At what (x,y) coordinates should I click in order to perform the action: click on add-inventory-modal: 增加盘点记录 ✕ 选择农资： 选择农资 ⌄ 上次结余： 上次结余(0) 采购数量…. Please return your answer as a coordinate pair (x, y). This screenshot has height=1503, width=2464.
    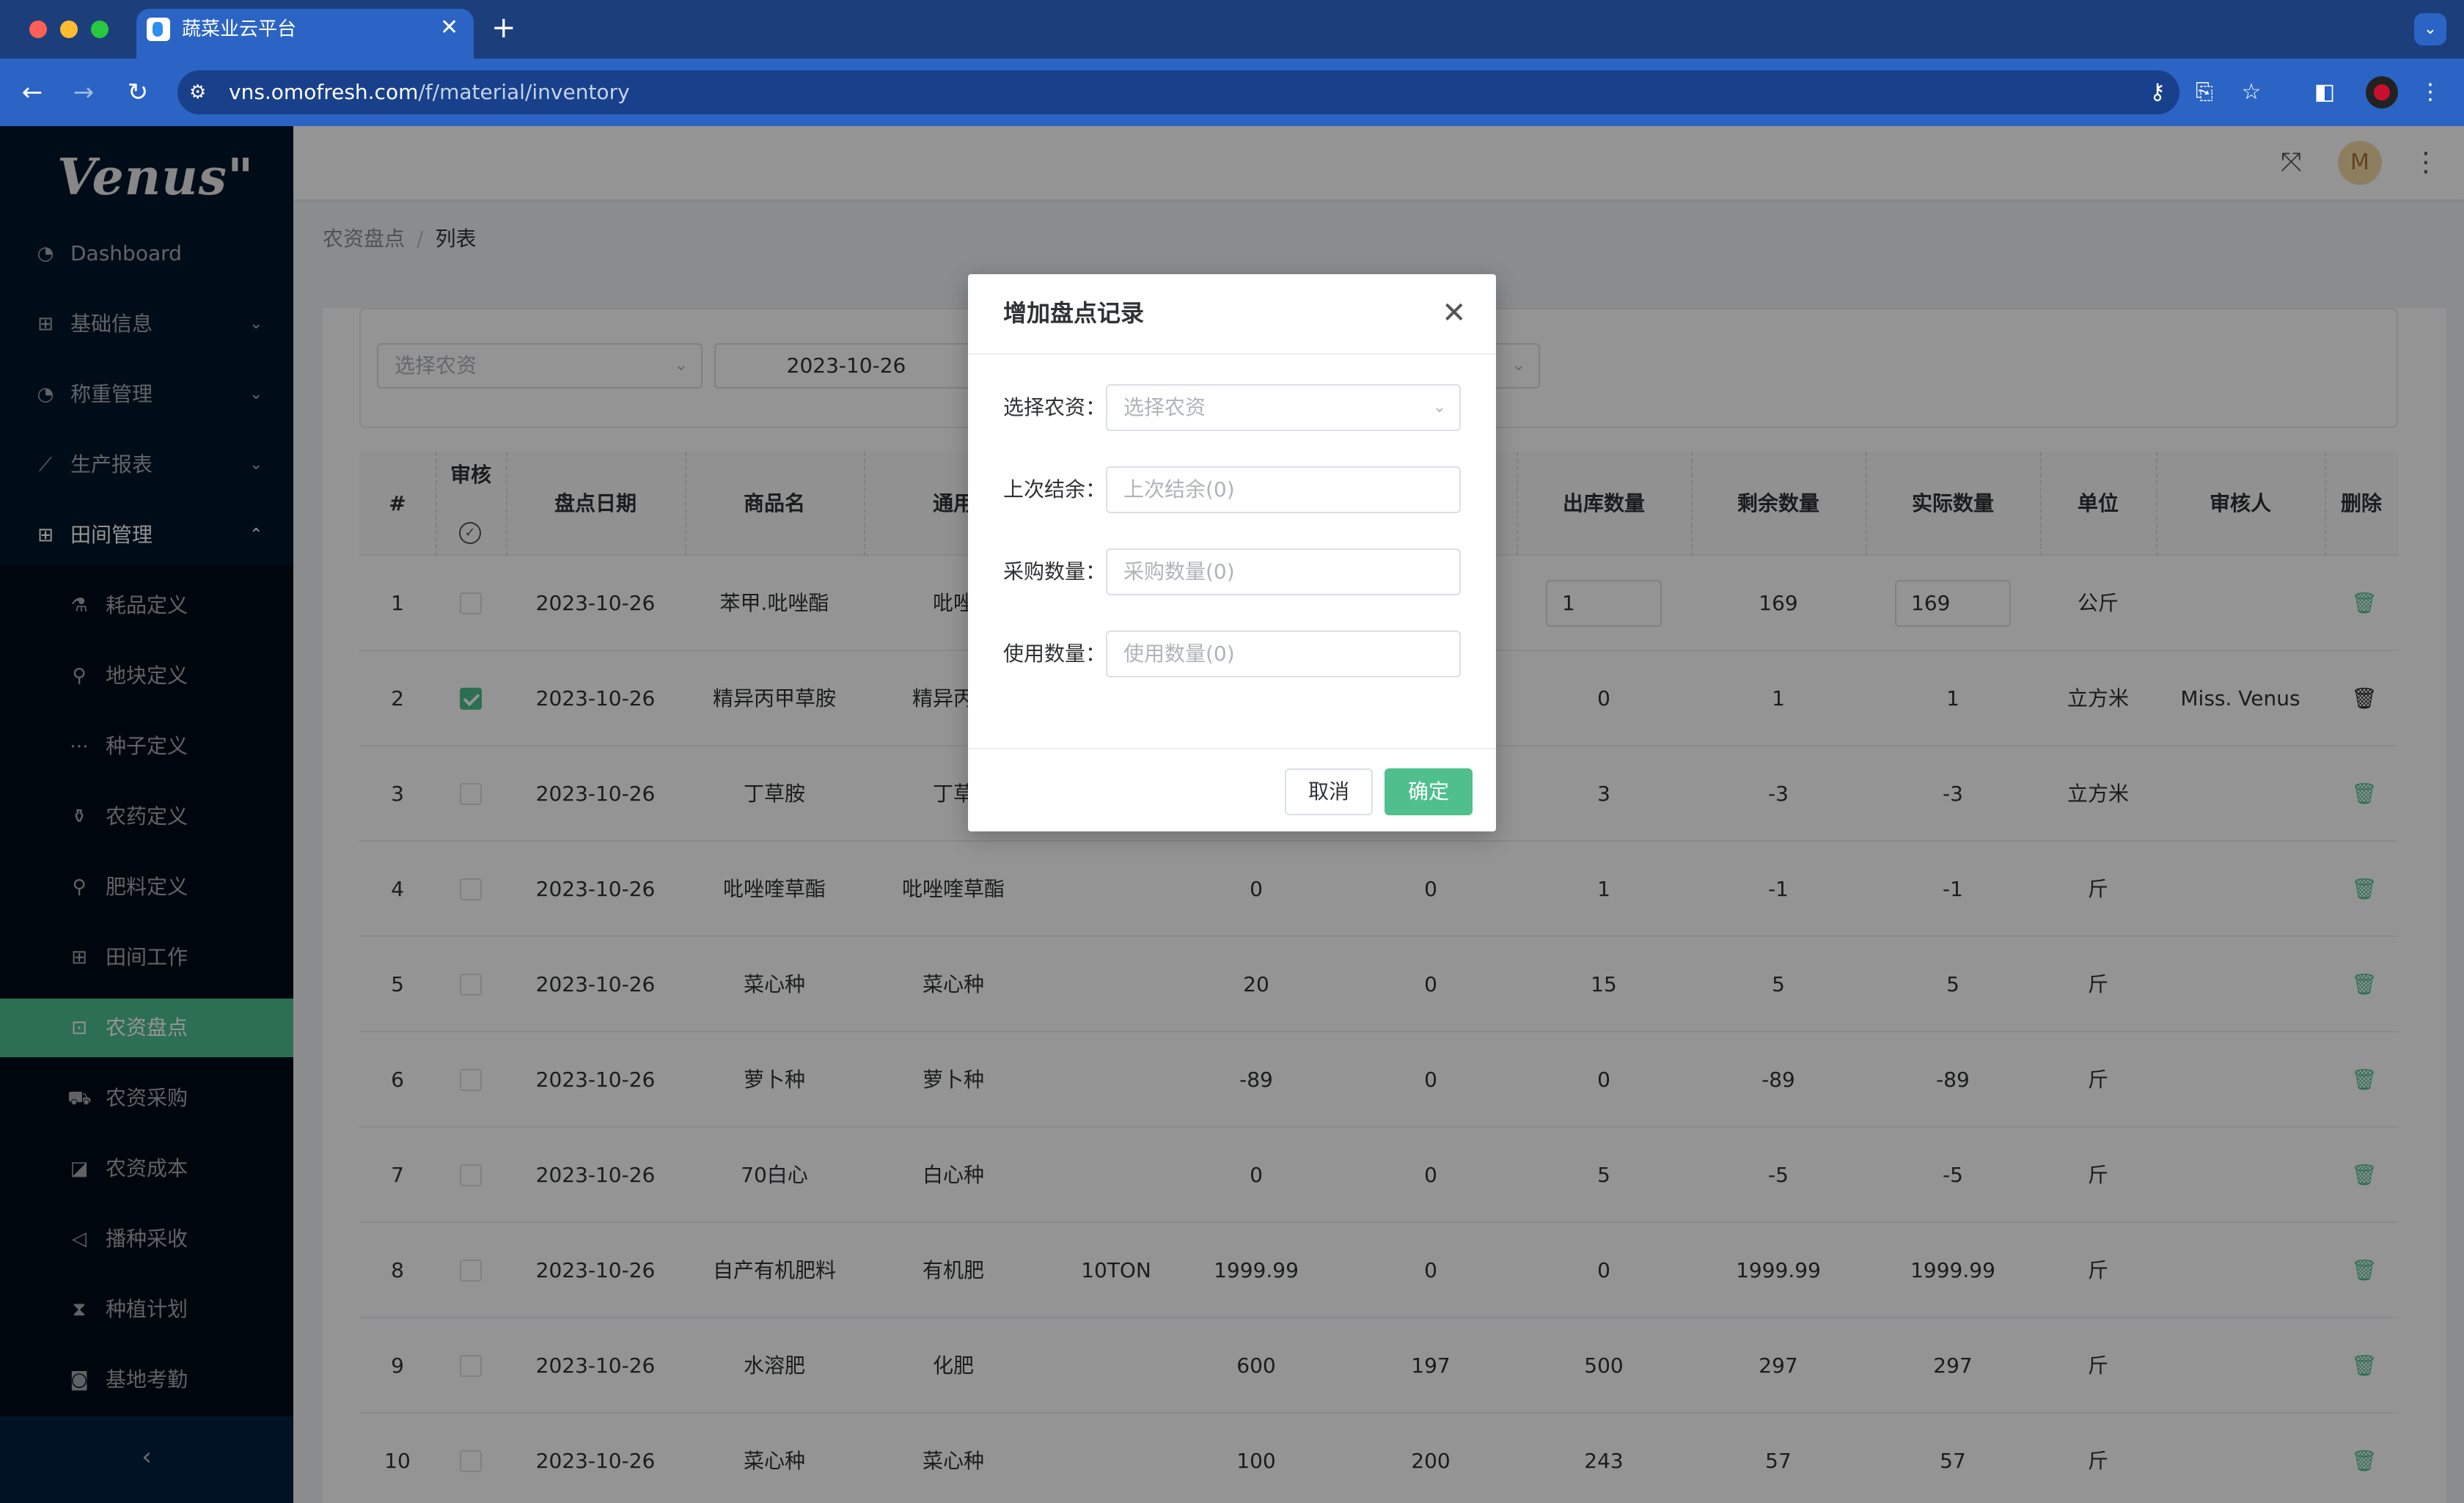
    Looking at the image, I should click on (1232, 552).